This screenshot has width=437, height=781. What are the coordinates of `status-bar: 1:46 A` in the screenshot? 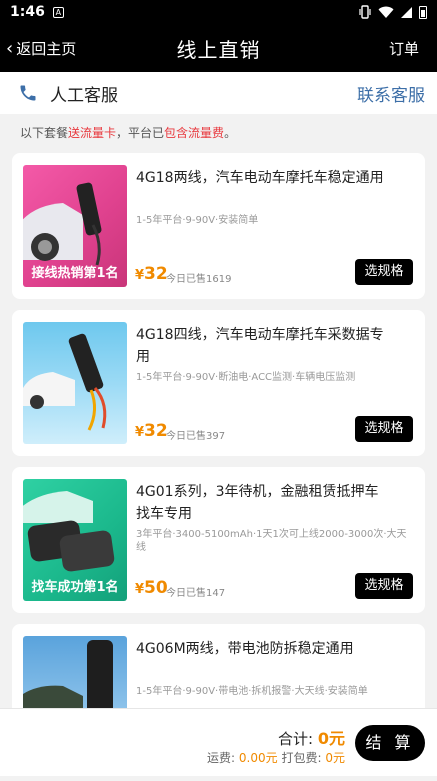 It's located at (218, 12).